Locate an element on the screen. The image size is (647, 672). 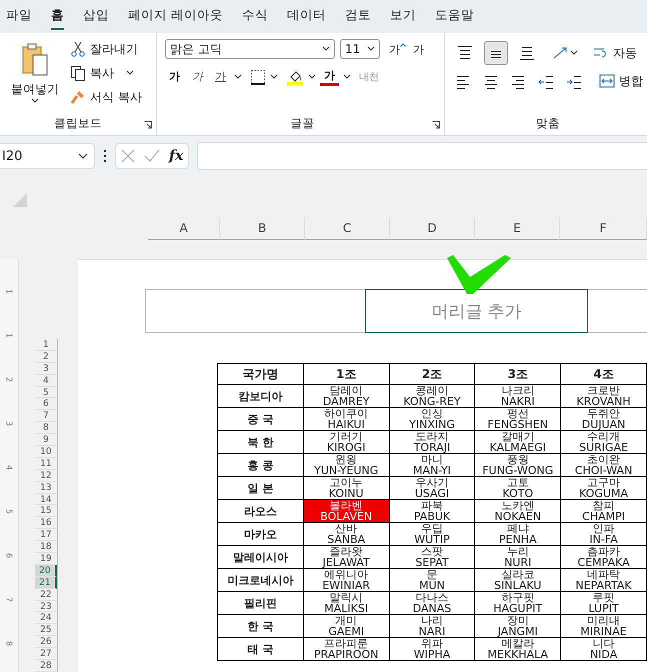
ribbon-tab: 홈 is located at coordinates (57, 16).